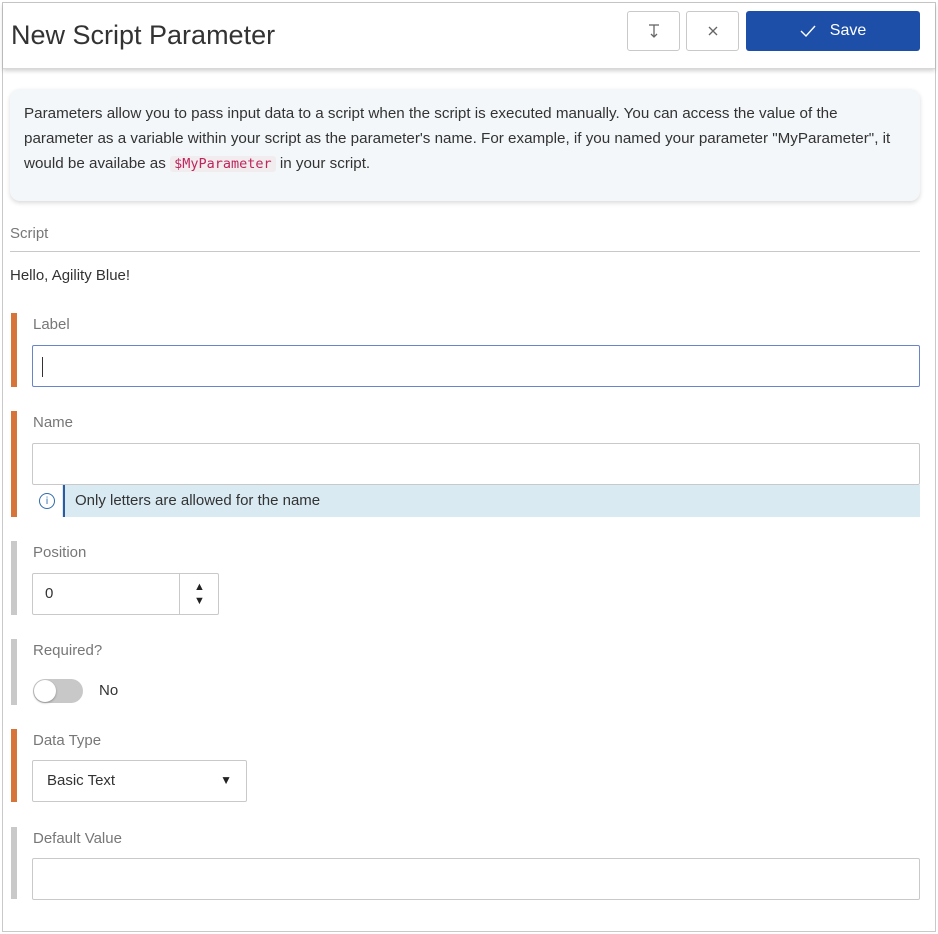  I want to click on info-icon-wrap: i, so click(47, 501).